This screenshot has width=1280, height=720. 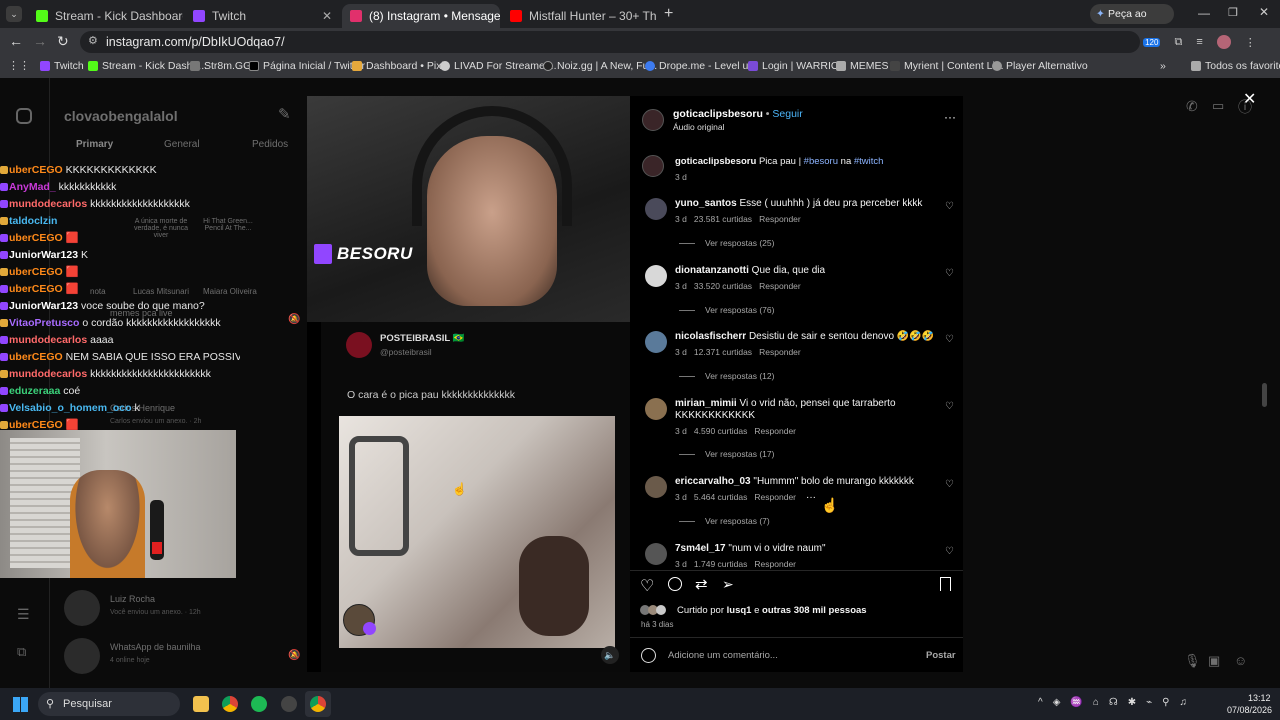 I want to click on chat-username: eduzeraaa, so click(x=34, y=391).